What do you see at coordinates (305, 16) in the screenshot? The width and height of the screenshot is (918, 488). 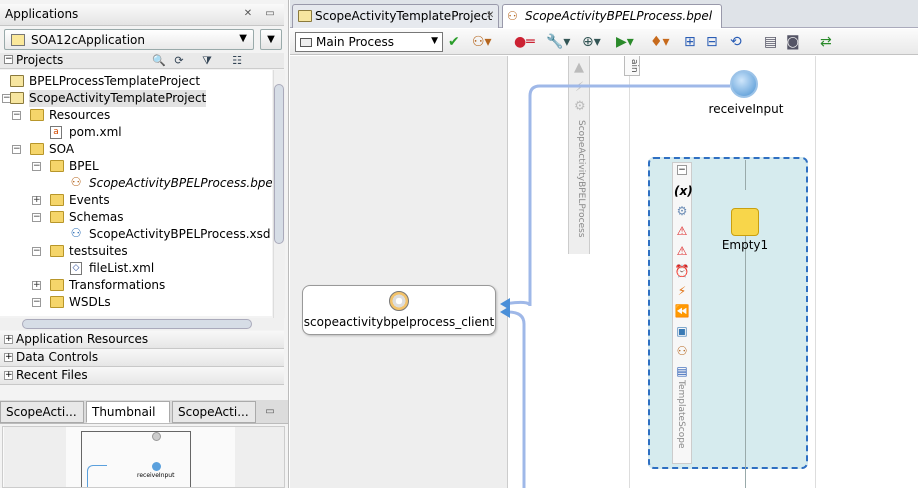 I see `project-folder-icon` at bounding box center [305, 16].